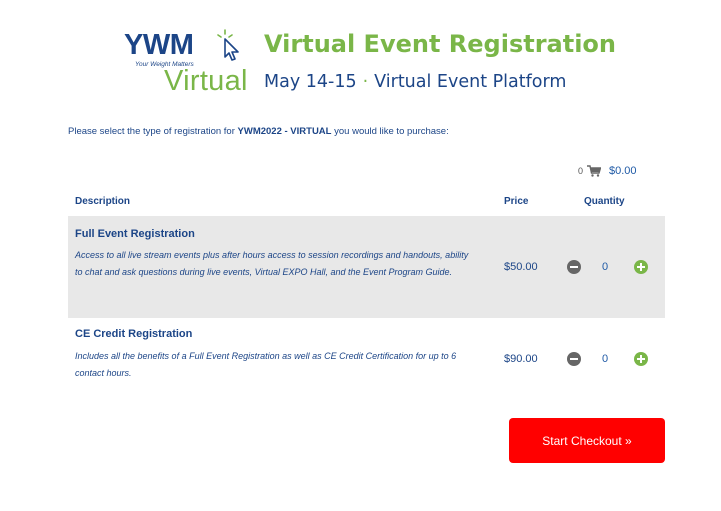 This screenshot has height=511, width=721. Describe the element at coordinates (440, 44) in the screenshot. I see `page-title: Virtual Event Registration` at that location.